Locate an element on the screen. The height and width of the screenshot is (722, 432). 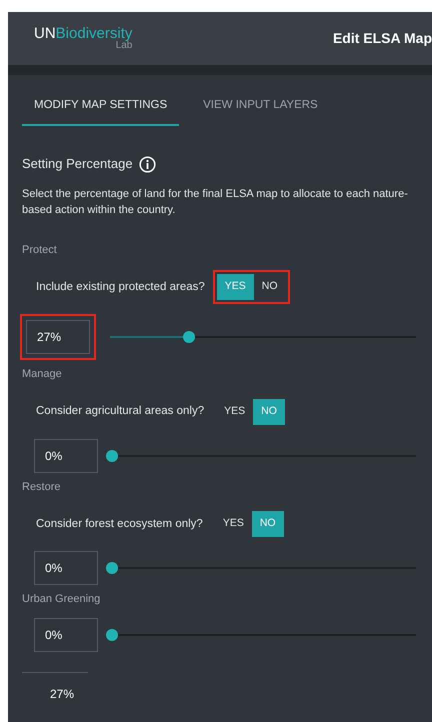
category-label: Protect is located at coordinates (40, 250).